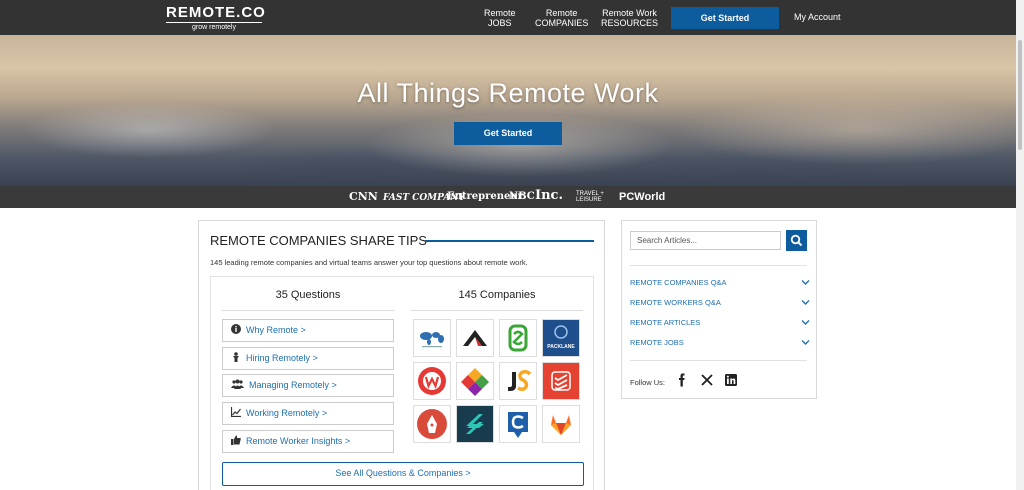 The height and width of the screenshot is (490, 1024). What do you see at coordinates (216, 12) in the screenshot?
I see `logo-name: REMOTE.CO` at bounding box center [216, 12].